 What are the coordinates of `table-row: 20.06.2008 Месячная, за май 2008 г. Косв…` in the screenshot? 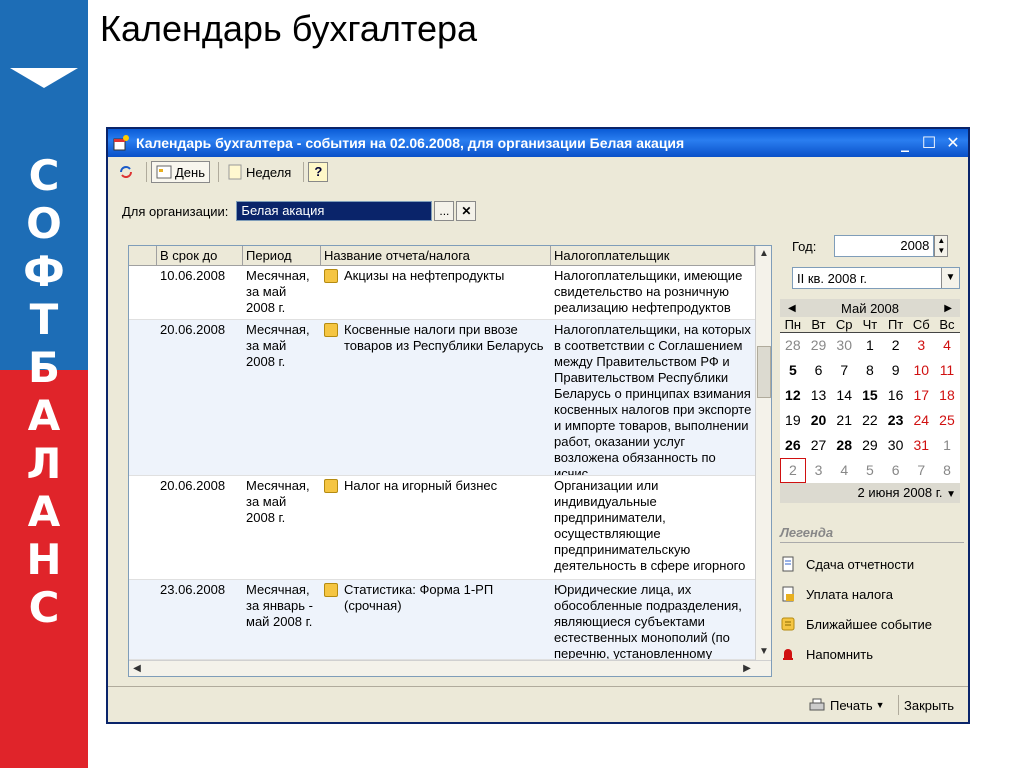 It's located at (450, 398).